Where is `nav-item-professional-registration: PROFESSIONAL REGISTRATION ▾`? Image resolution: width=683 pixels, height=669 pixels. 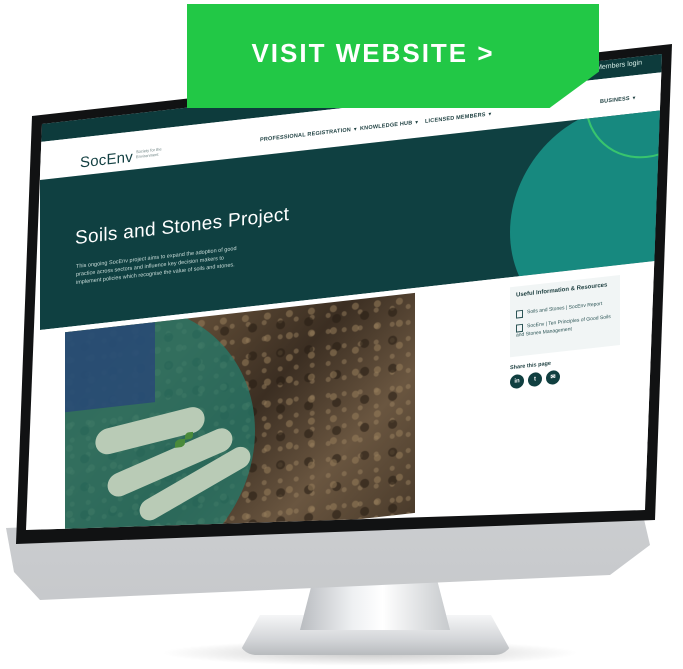 nav-item-professional-registration: PROFESSIONAL REGISTRATION ▾ is located at coordinates (308, 134).